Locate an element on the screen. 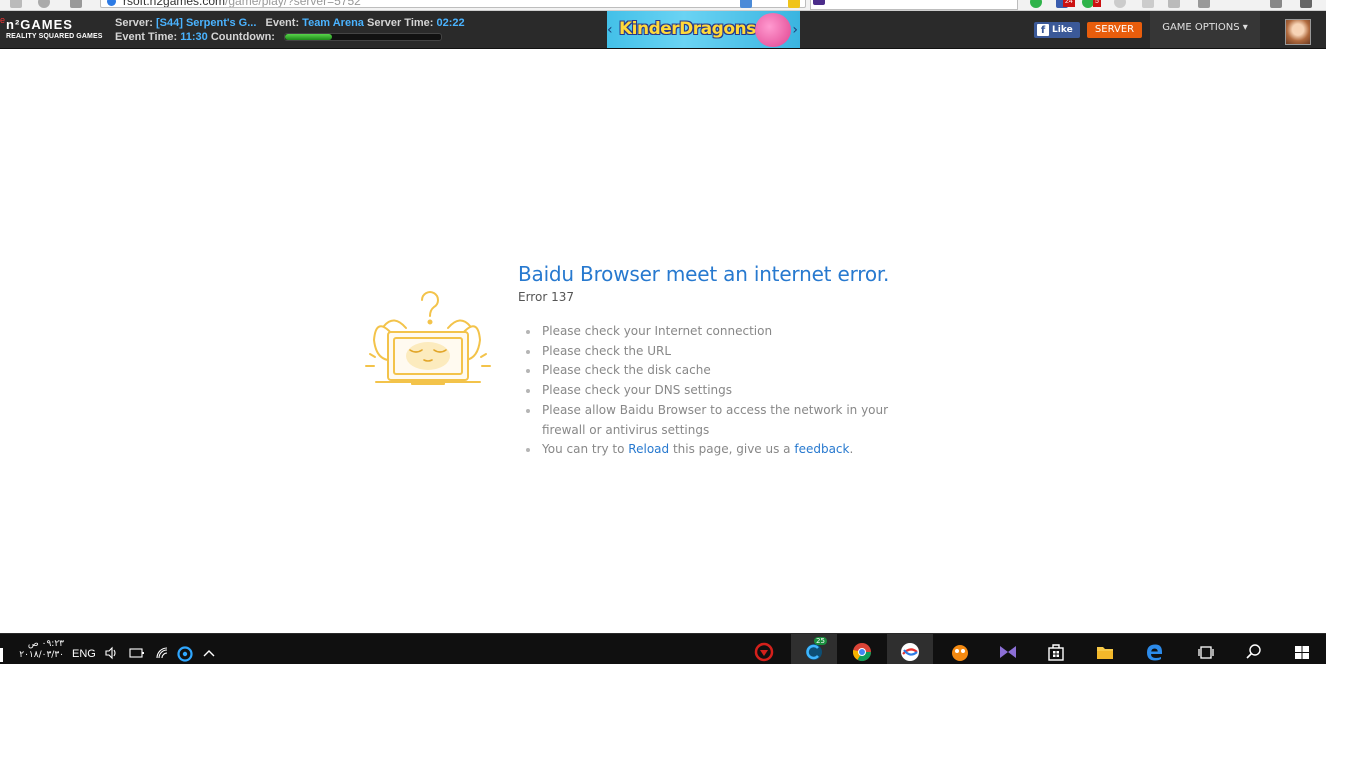 The height and width of the screenshot is (768, 1366). taskbar-clock: ٠٩:٢٣ ص ٢٠١٨/٠٣/٣٠ is located at coordinates (38, 650).